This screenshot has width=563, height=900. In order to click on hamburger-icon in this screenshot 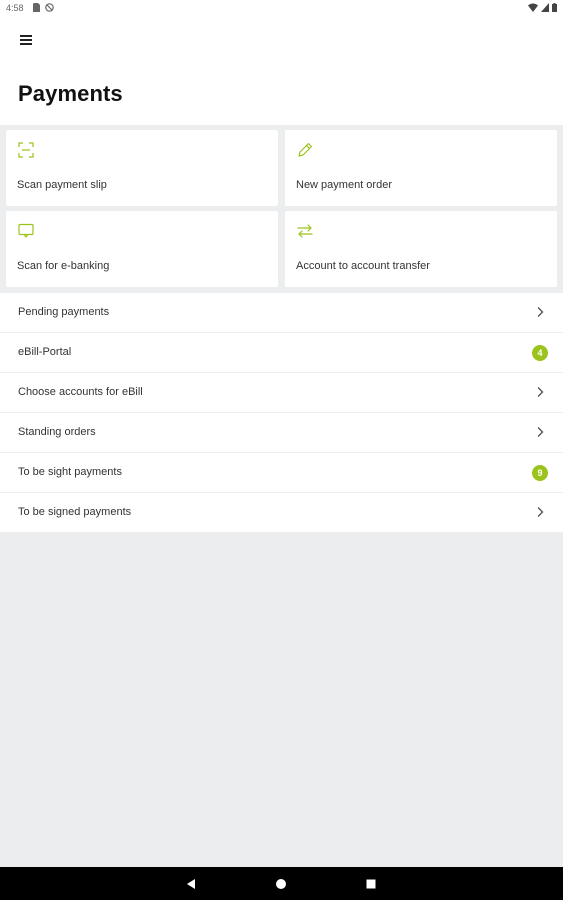, I will do `click(26, 36)`.